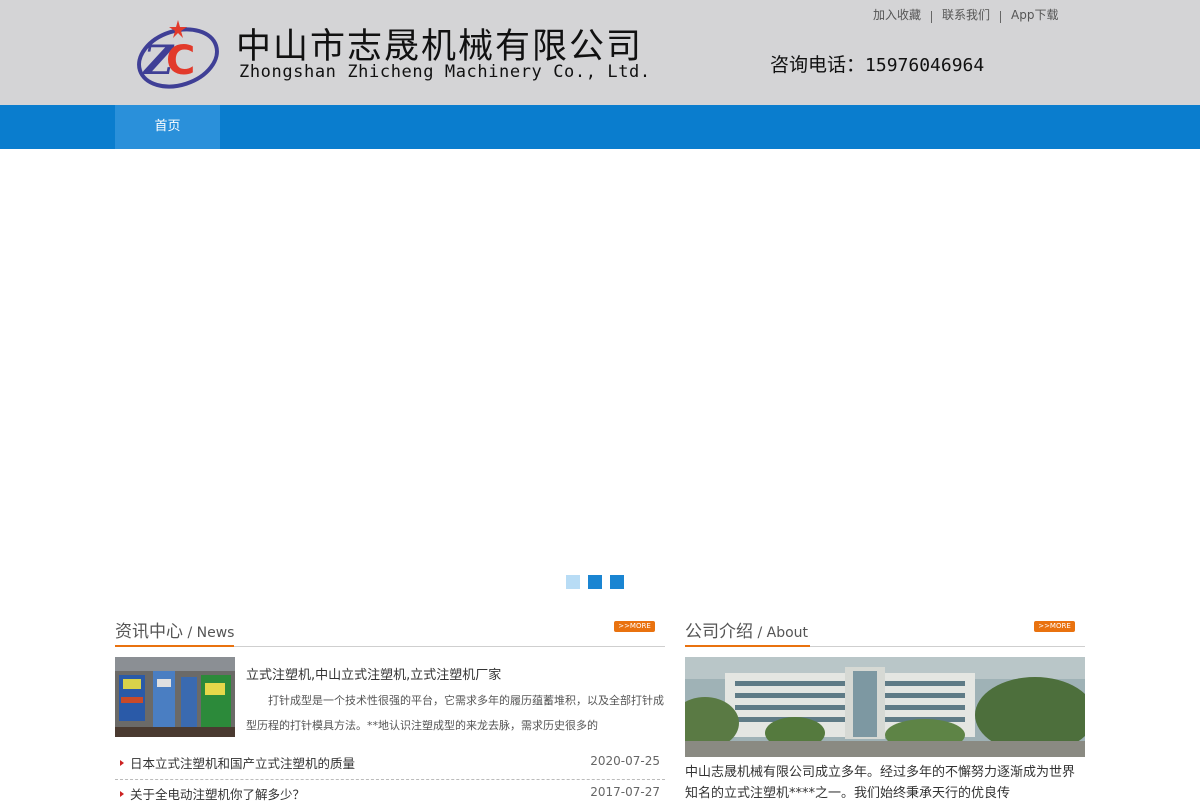  I want to click on about-title-en: / About, so click(781, 633).